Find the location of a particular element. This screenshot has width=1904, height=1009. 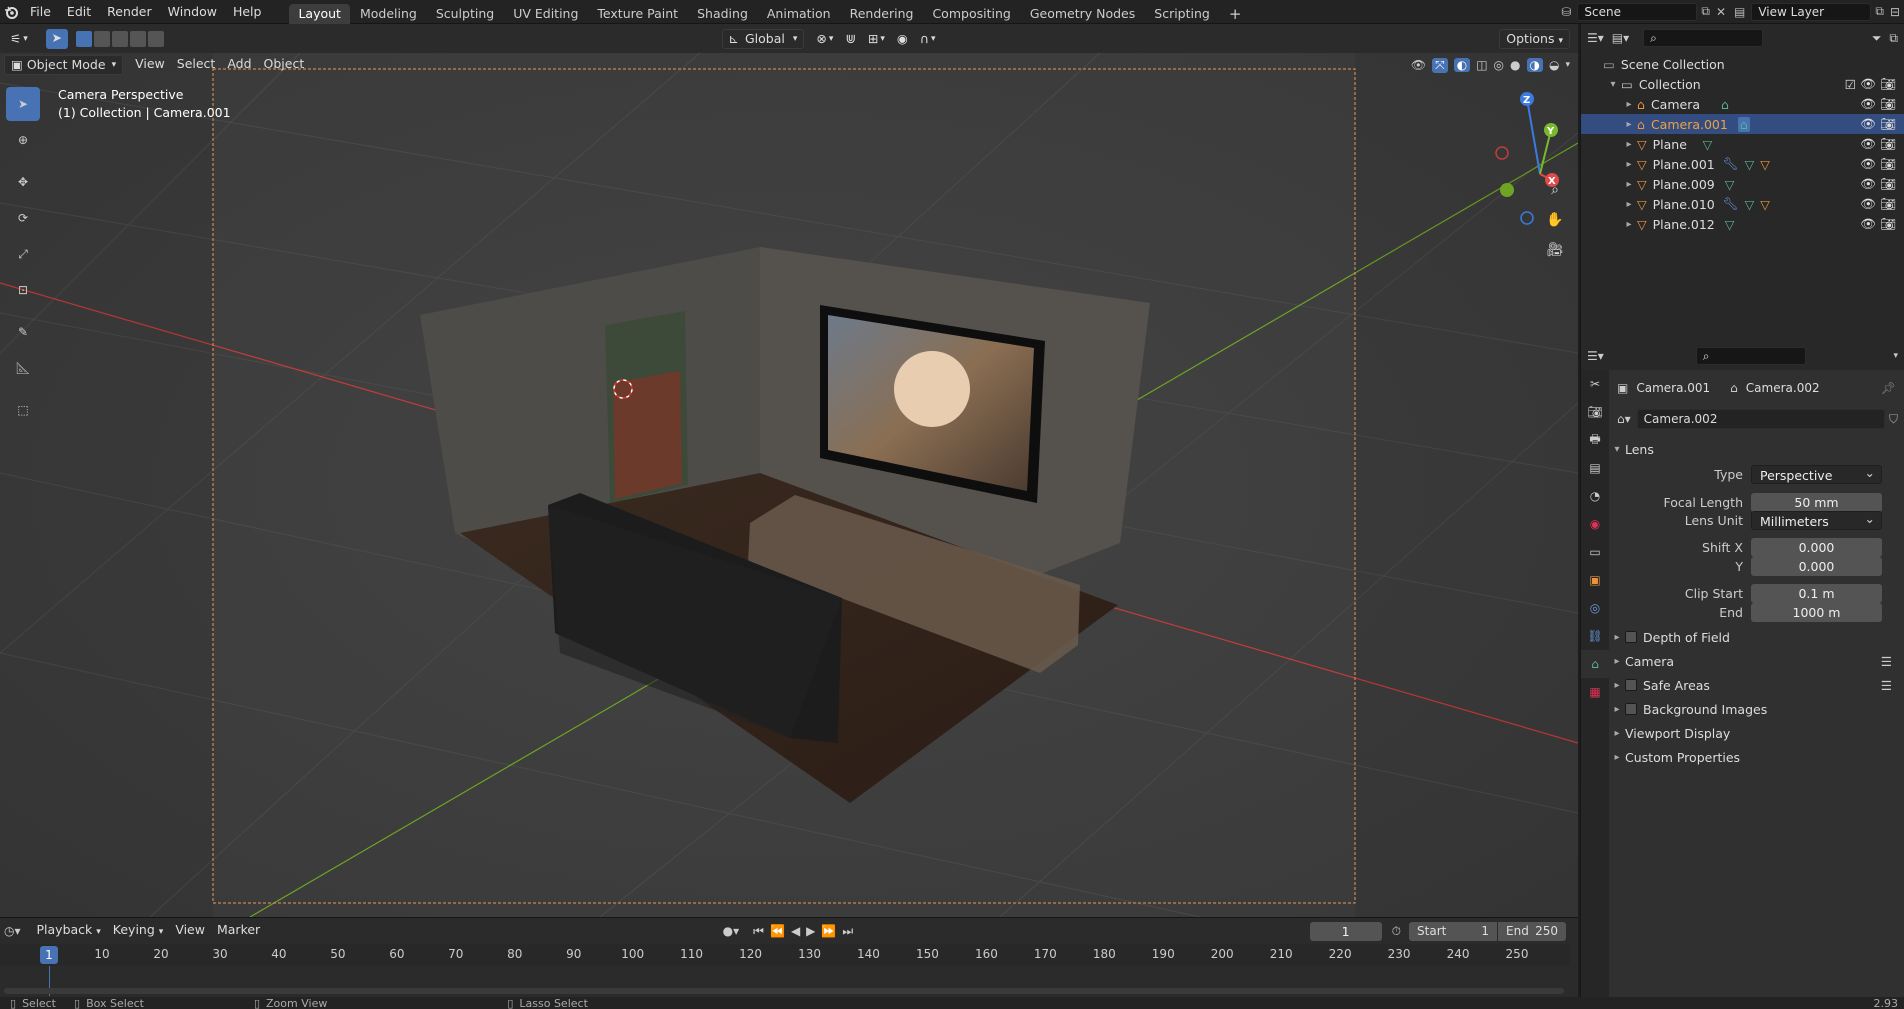

measure-tool-icon: 📐︎ is located at coordinates (23, 368).